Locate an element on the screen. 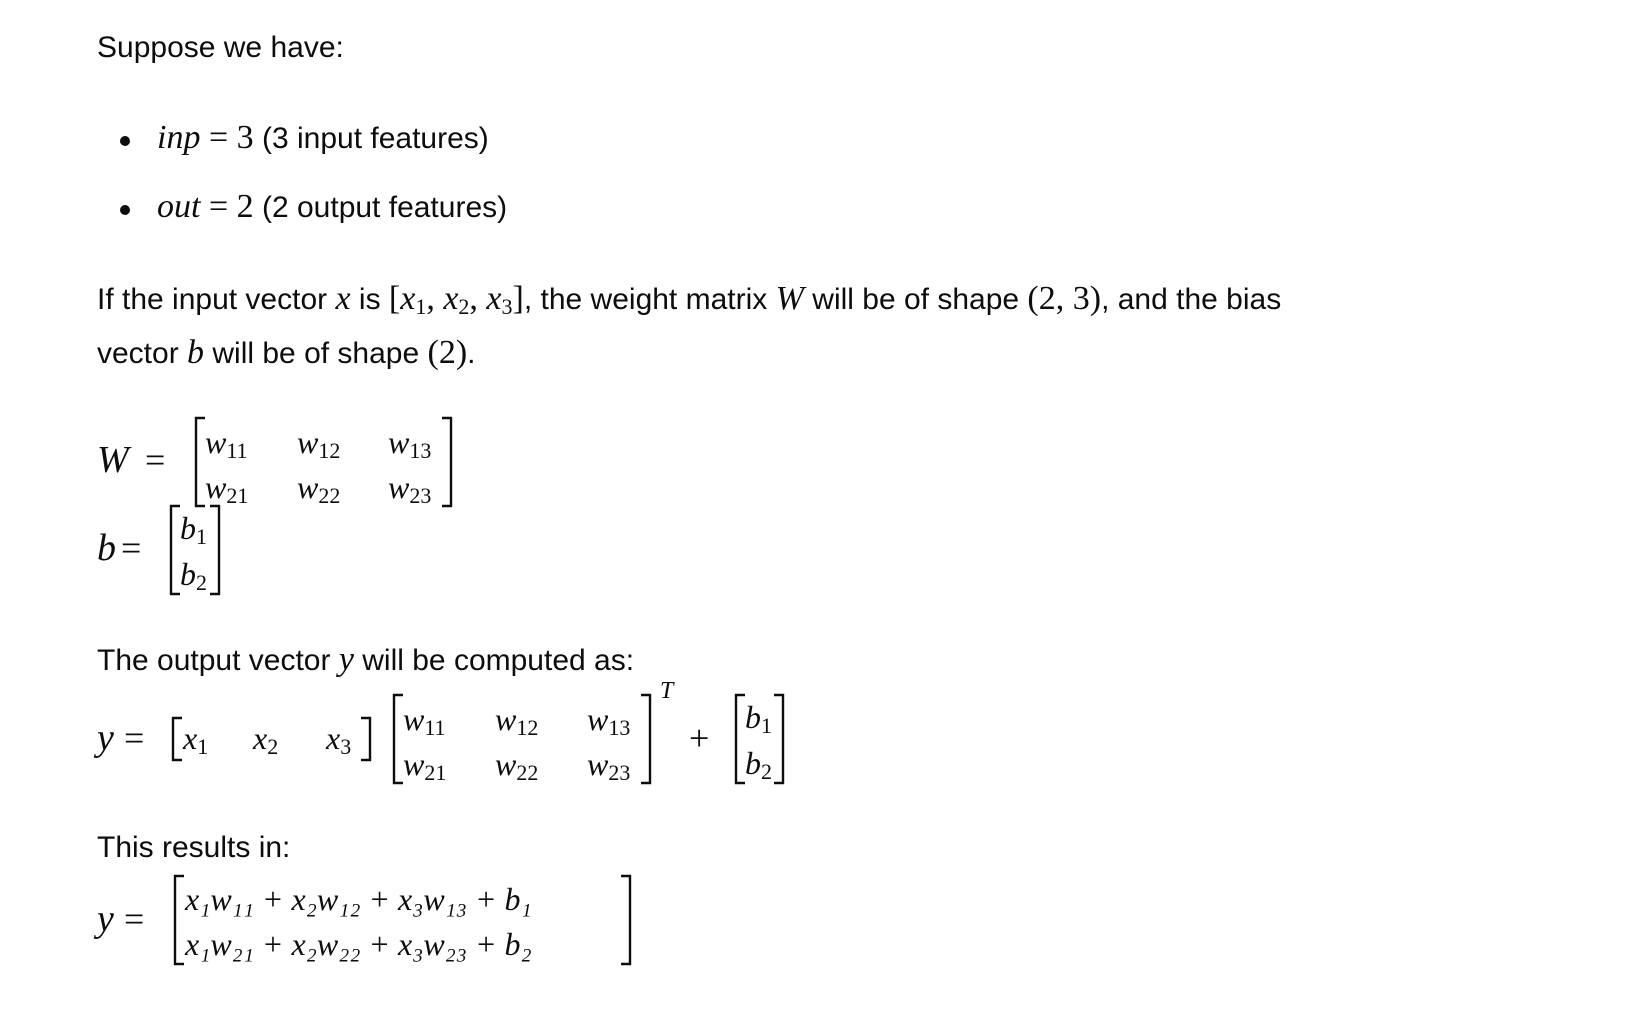 This screenshot has width=1642, height=1036. bullet-item-out: out = 2 (2 output features) is located at coordinates (332, 206).